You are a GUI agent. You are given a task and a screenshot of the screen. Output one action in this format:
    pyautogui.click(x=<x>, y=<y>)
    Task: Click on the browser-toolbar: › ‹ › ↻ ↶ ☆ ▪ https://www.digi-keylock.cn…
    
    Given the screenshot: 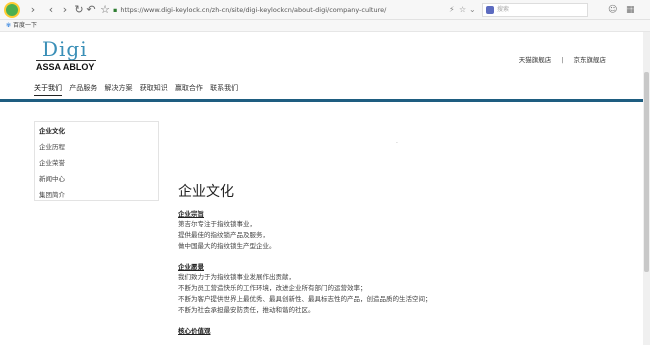 What is the action you would take?
    pyautogui.click(x=325, y=10)
    